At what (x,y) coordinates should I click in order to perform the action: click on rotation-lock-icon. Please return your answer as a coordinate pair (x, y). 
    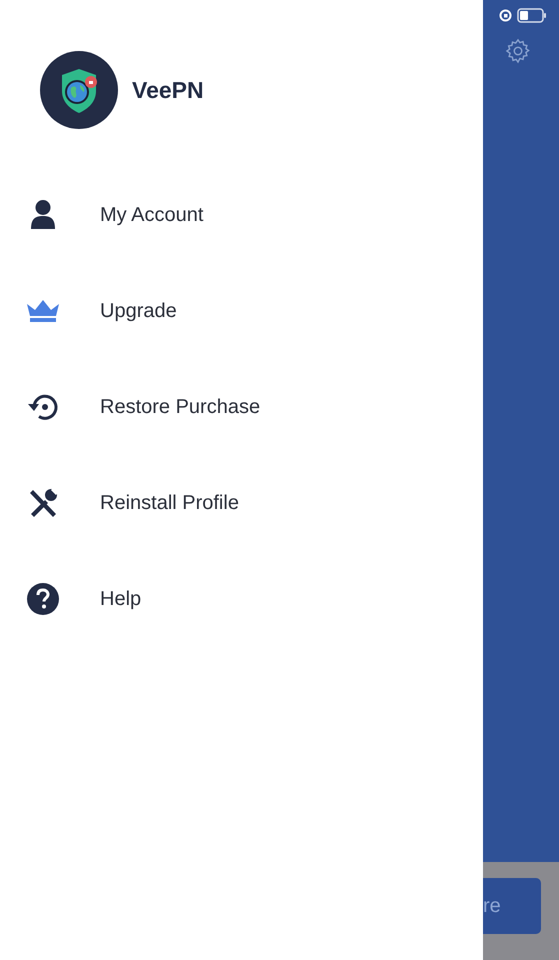
    Looking at the image, I should click on (505, 15).